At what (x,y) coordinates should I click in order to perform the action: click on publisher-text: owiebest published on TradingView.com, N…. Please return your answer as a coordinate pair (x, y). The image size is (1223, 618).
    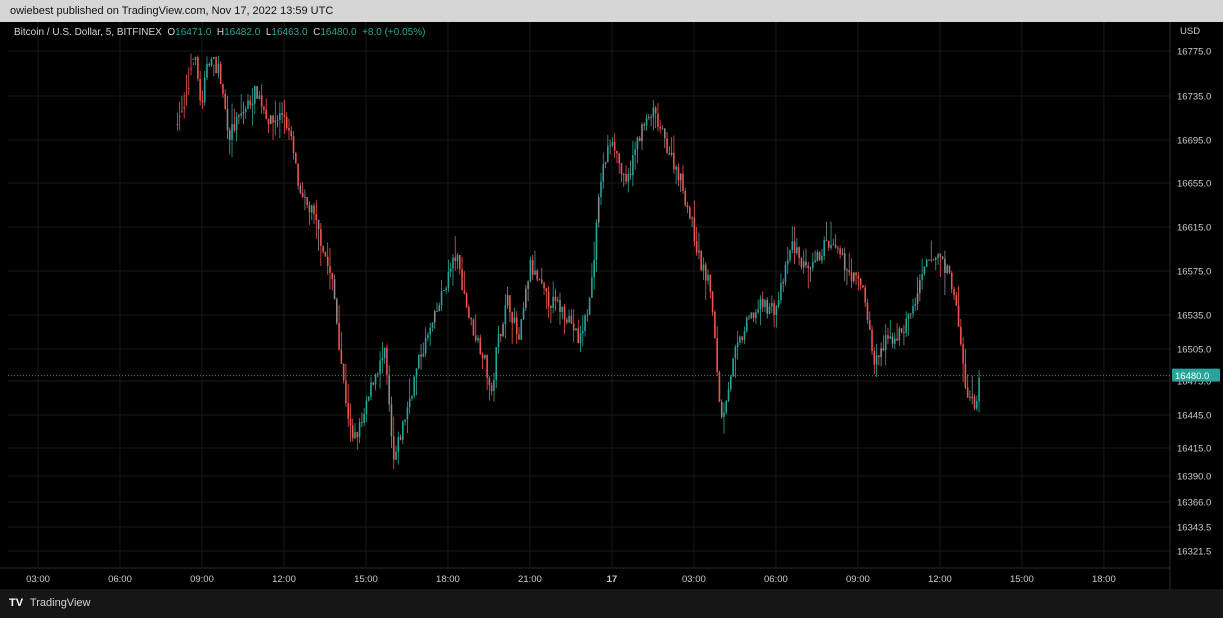
    Looking at the image, I should click on (172, 11).